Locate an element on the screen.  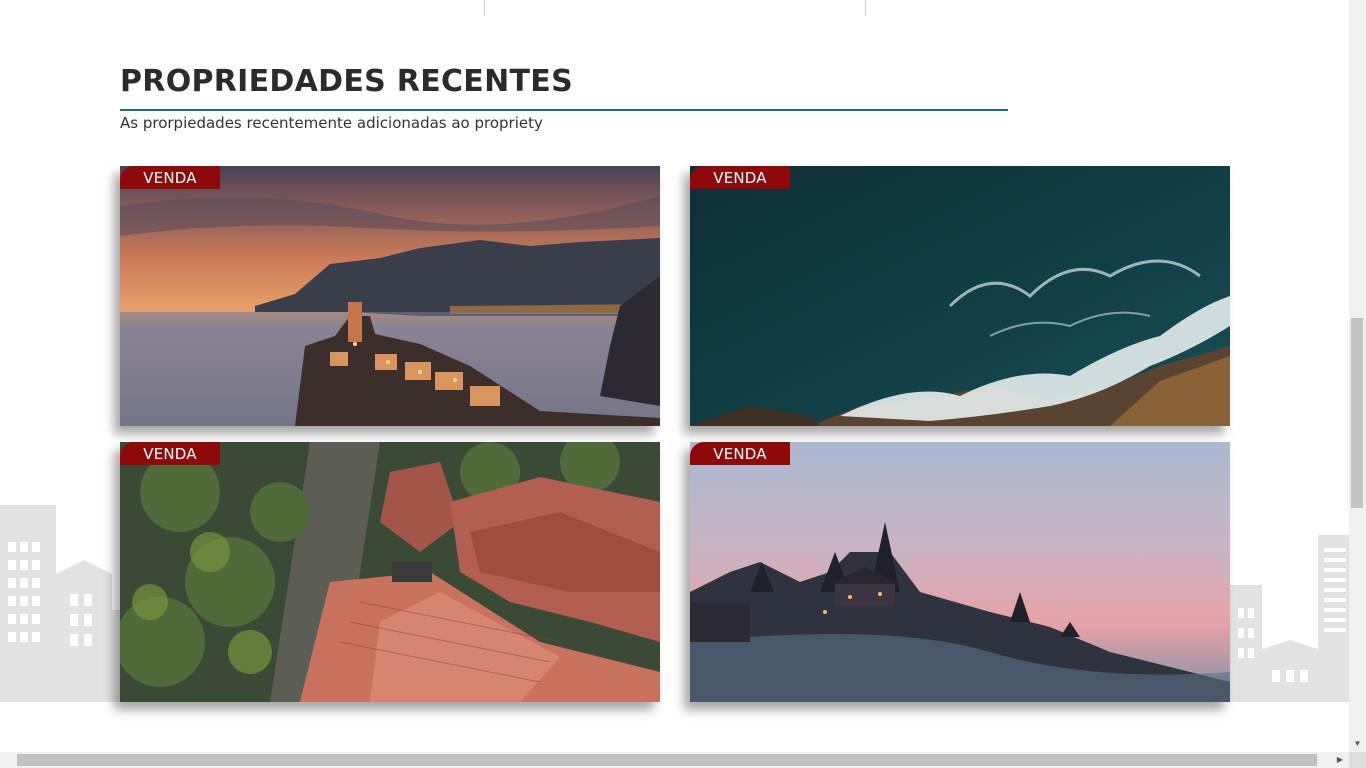
section-title-underline is located at coordinates (564, 110).